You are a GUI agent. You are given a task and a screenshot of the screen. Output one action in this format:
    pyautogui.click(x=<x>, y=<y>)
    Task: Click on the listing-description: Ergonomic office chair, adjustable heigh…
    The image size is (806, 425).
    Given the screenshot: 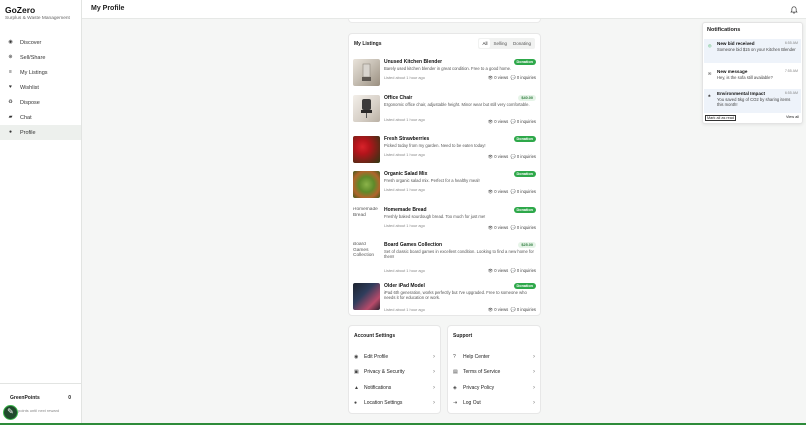 What is the action you would take?
    pyautogui.click(x=457, y=104)
    